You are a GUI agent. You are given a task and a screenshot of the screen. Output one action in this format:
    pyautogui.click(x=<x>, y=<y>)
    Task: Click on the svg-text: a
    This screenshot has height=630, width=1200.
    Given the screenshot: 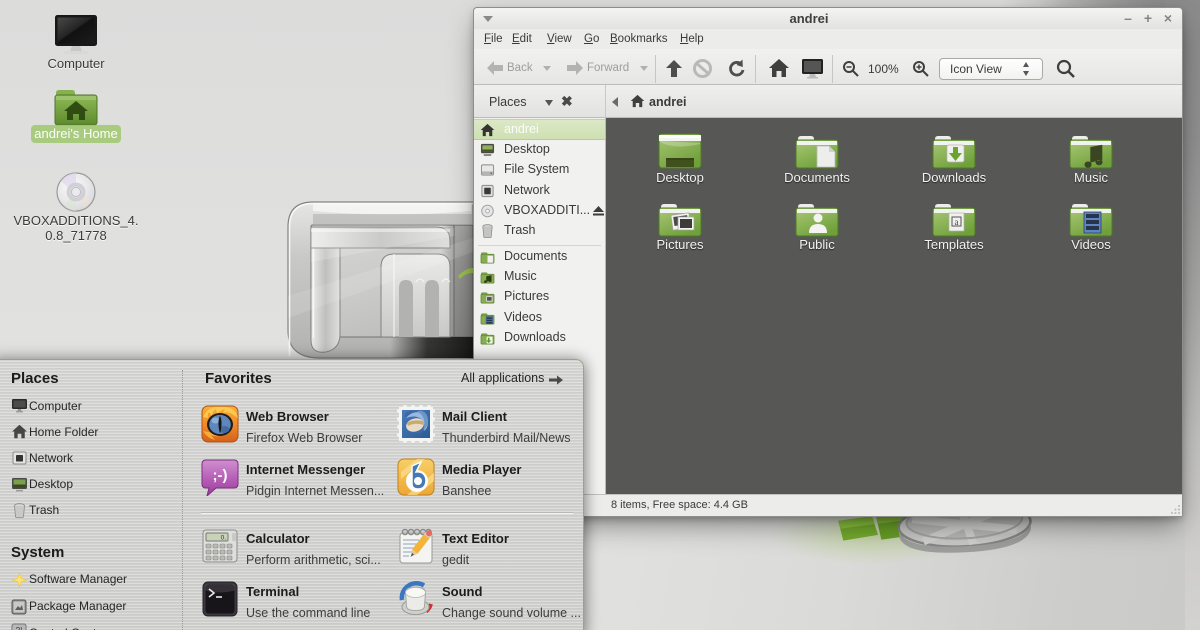 What is the action you would take?
    pyautogui.click(x=957, y=222)
    